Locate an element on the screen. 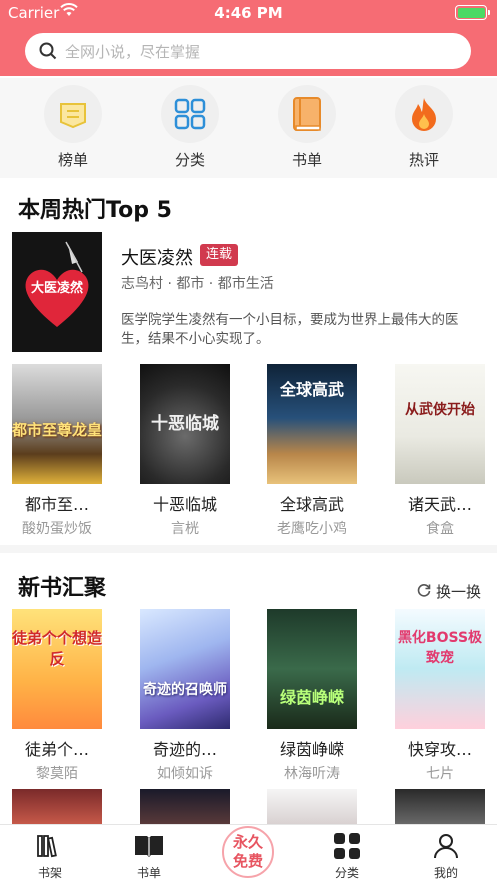 The height and width of the screenshot is (883, 497). book-cover: 徒弟个个想造反 is located at coordinates (57, 669).